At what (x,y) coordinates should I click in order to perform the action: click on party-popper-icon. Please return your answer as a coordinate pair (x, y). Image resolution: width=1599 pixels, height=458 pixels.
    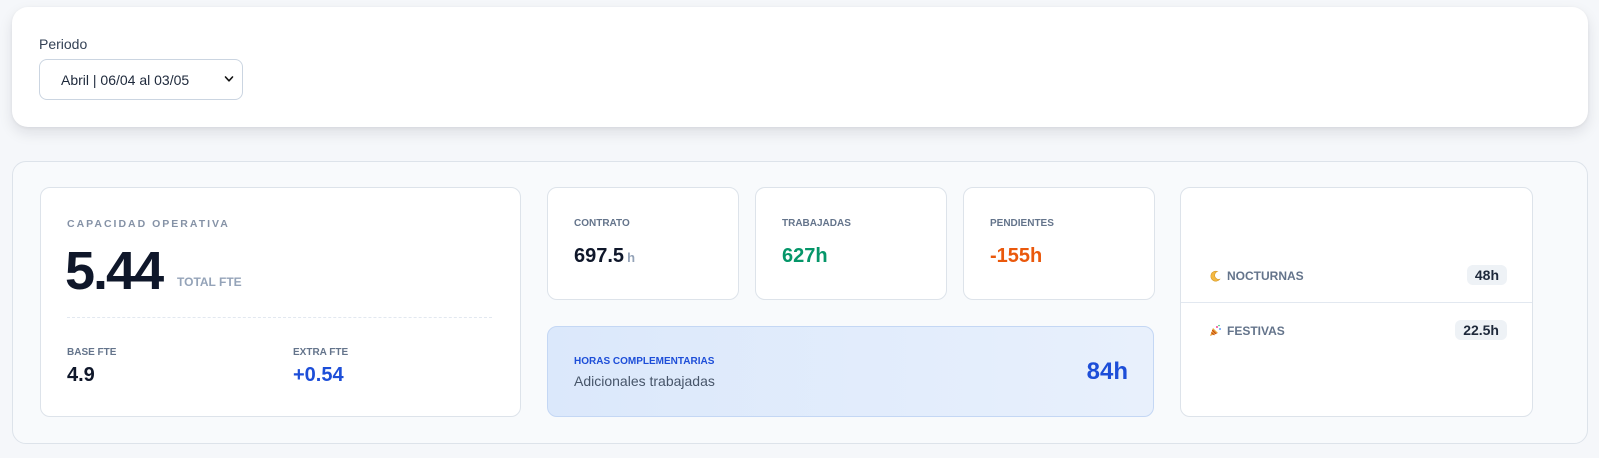
    Looking at the image, I should click on (1215, 330).